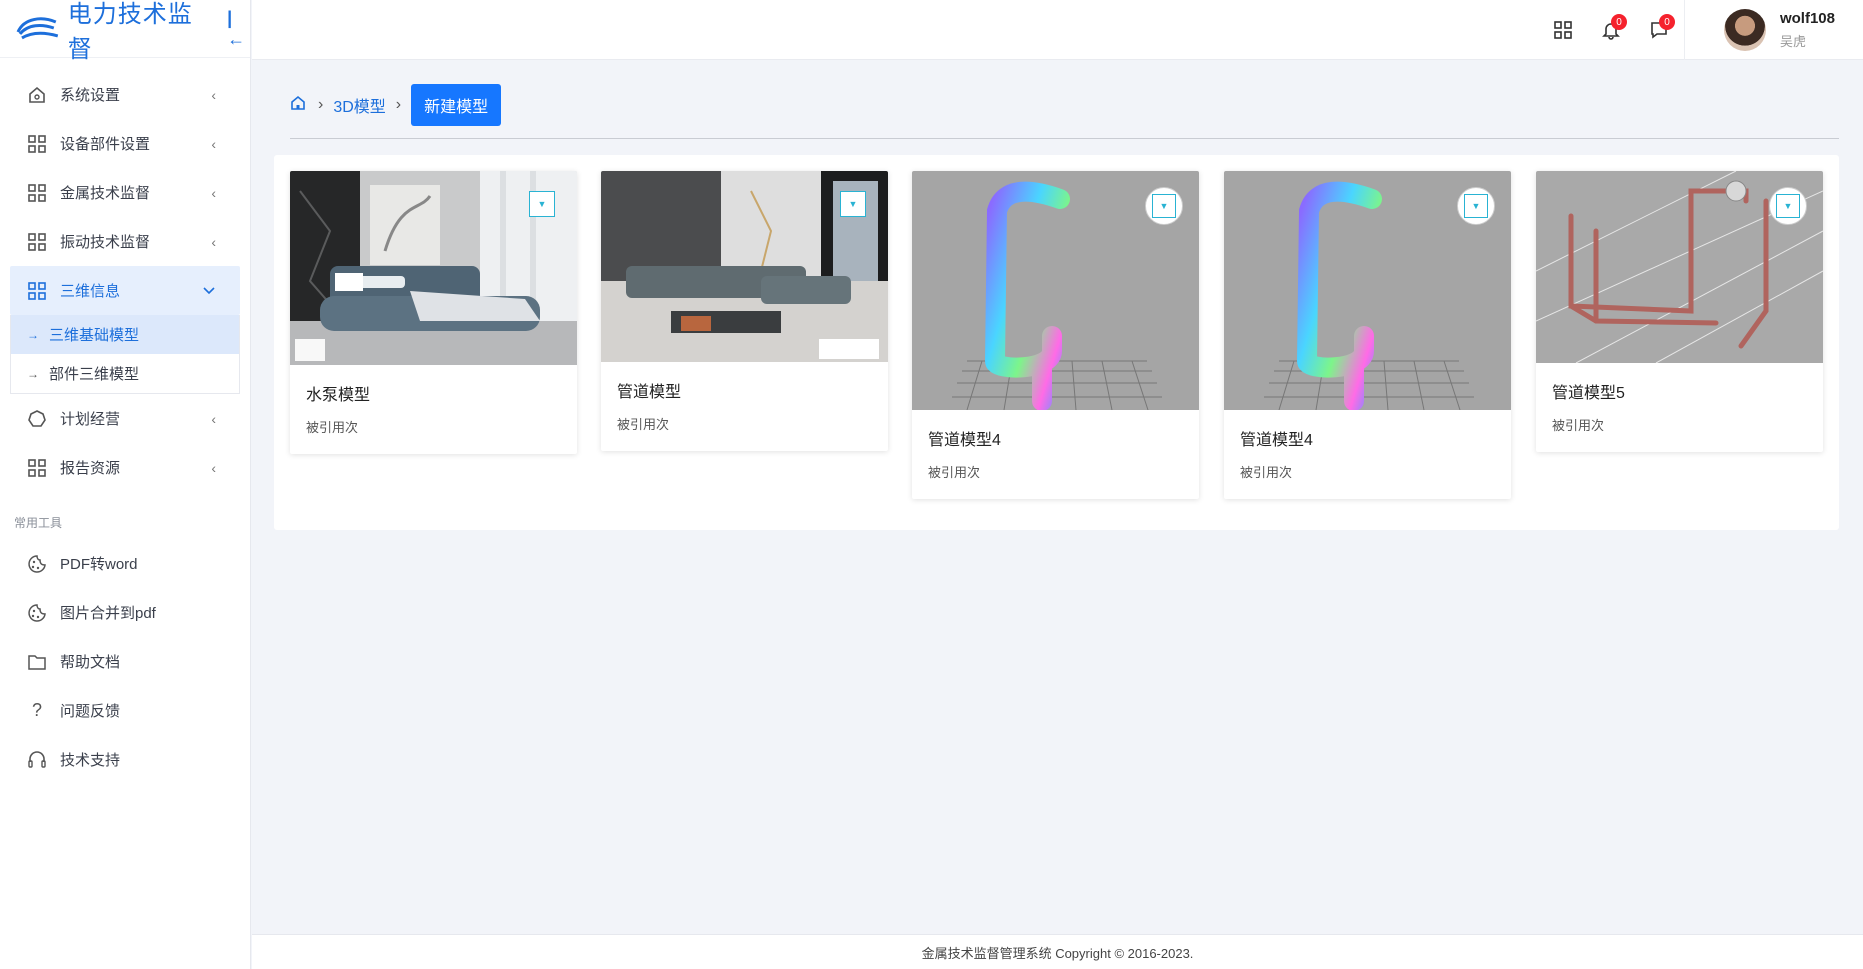  I want to click on tool-label: 技术支持, so click(90, 760).